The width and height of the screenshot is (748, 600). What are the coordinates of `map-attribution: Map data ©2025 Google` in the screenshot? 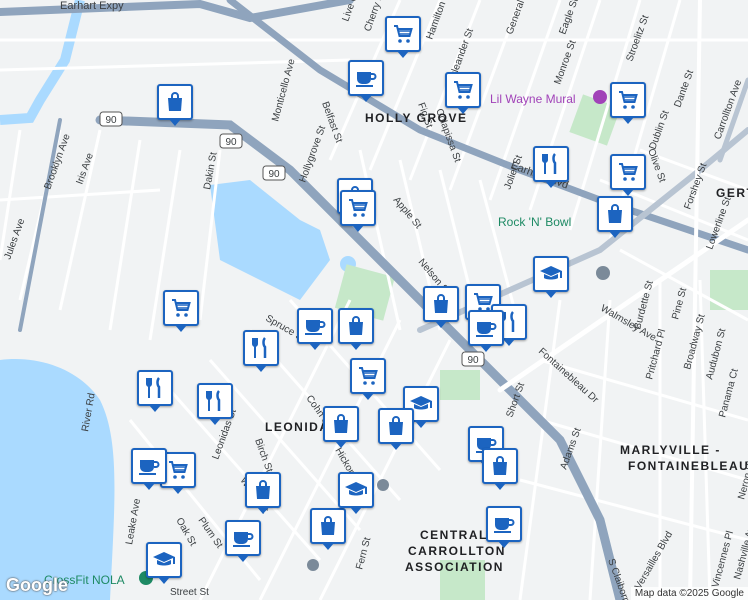 It's located at (689, 593).